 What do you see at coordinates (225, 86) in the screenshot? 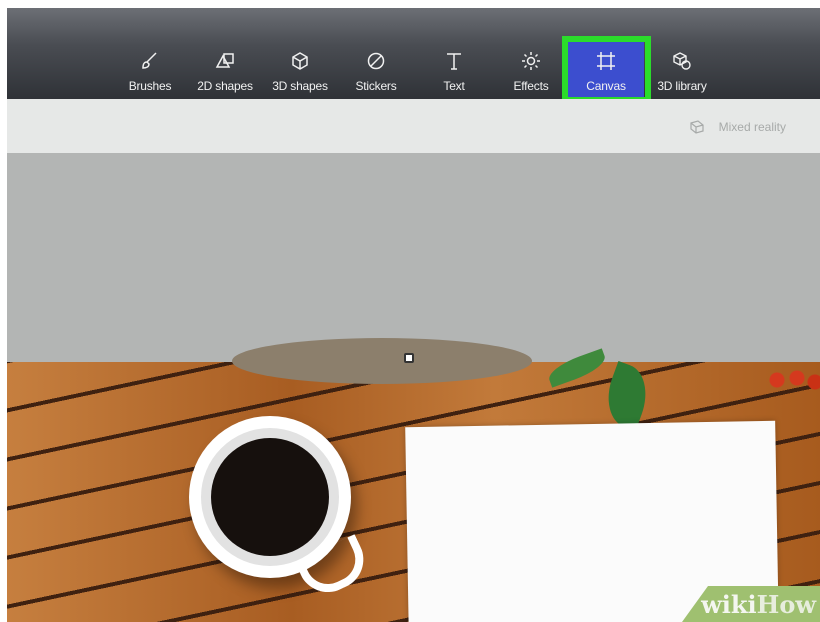
I see `tool-label: 2D shapes` at bounding box center [225, 86].